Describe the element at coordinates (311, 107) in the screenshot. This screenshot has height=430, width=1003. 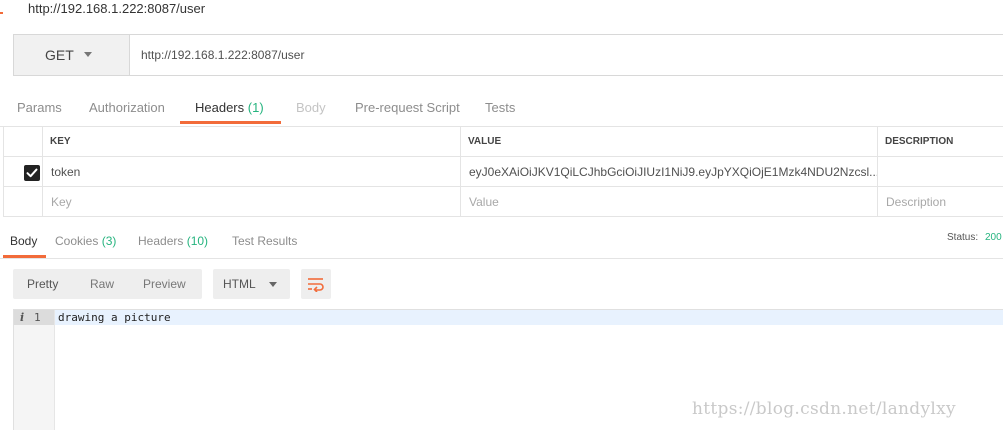
I see `tab-body: Body` at that location.